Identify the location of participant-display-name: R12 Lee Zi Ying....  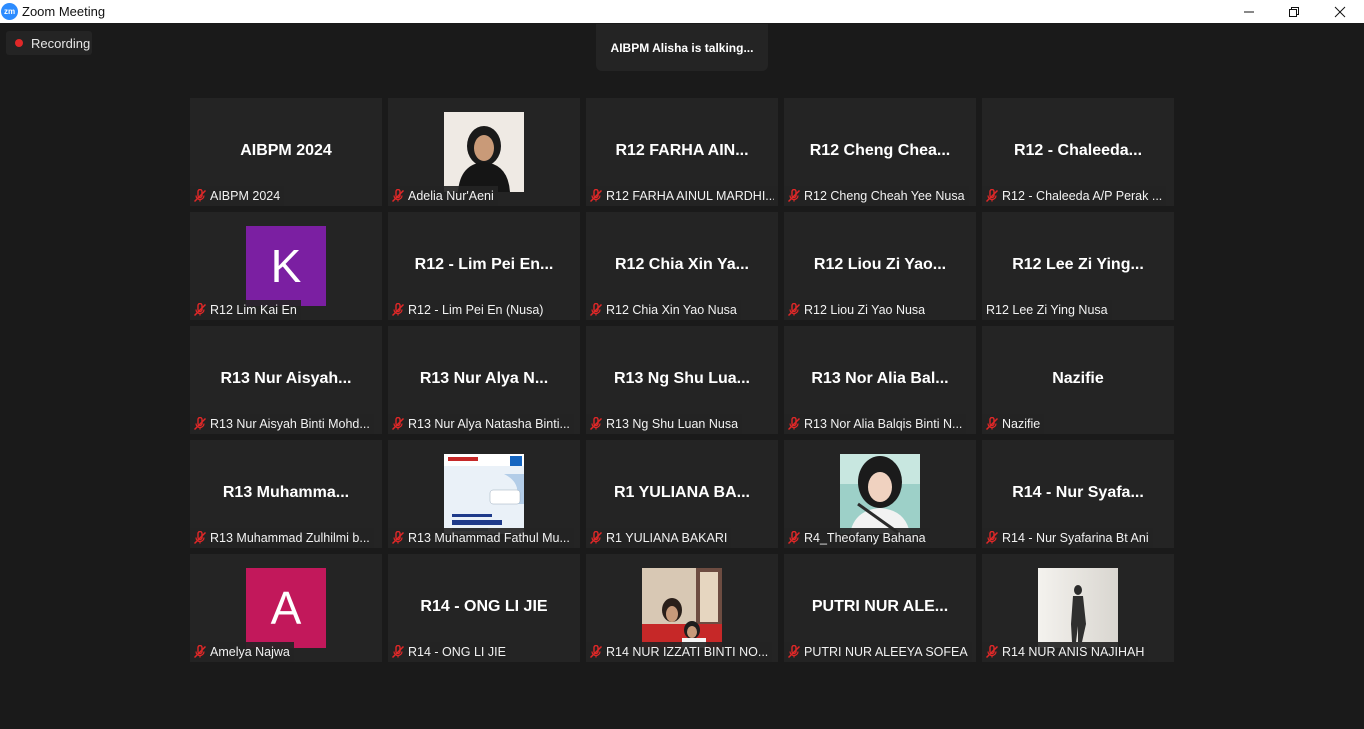
(1078, 264).